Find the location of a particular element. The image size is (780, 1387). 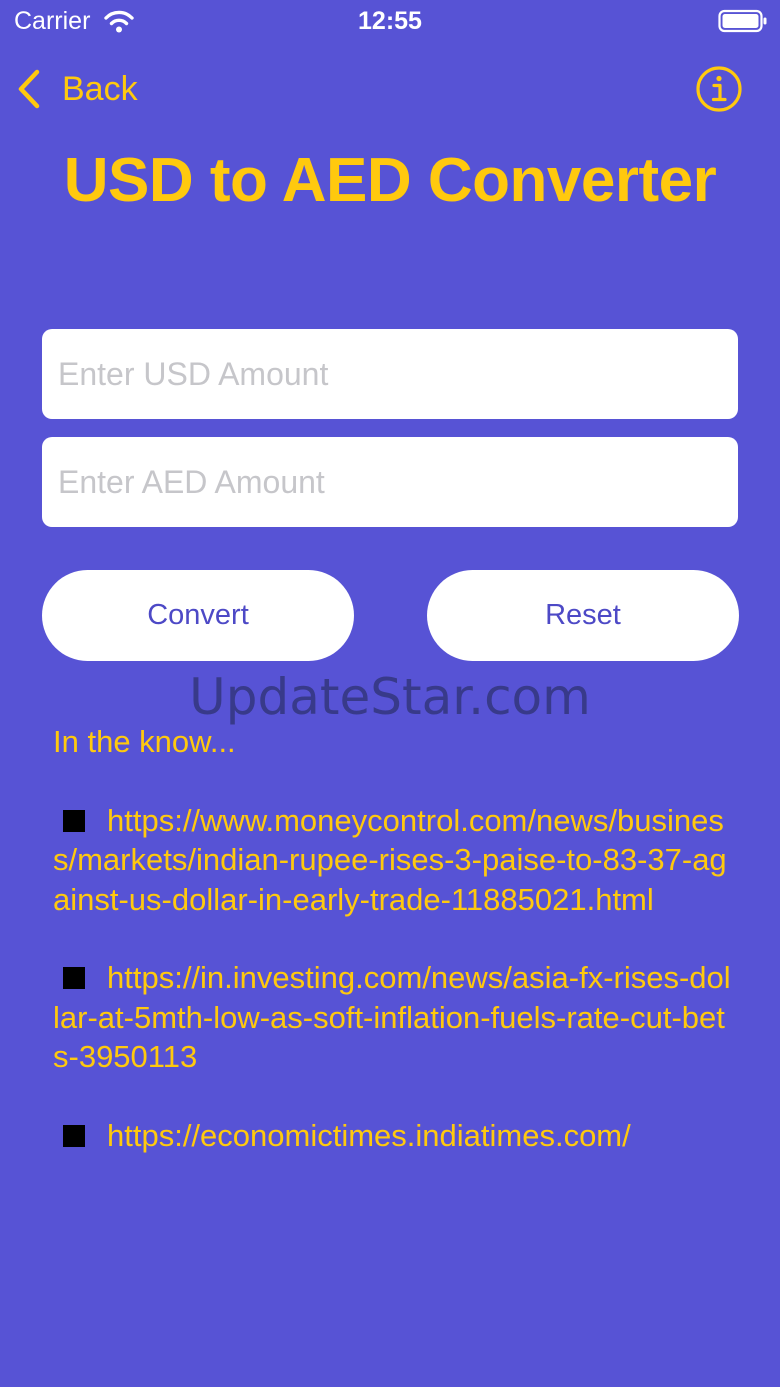

battery-icon is located at coordinates (742, 21).